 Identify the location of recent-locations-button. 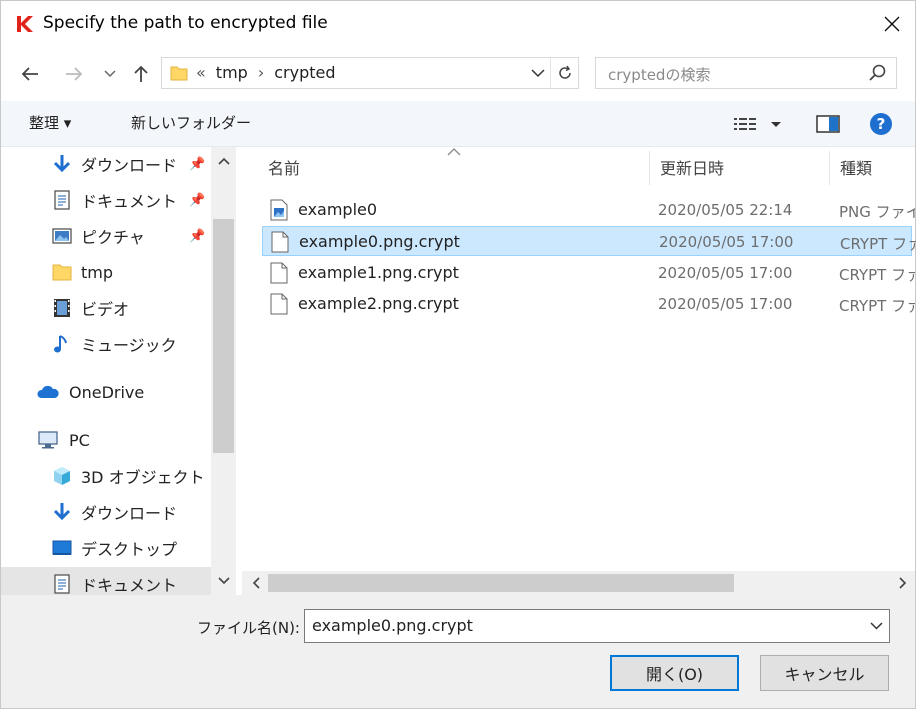
(110, 74).